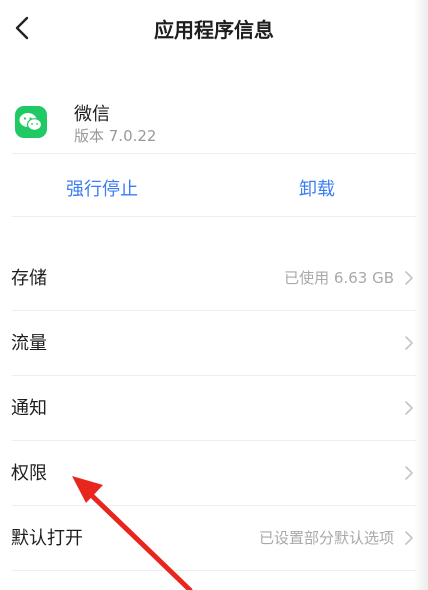 The height and width of the screenshot is (590, 428). What do you see at coordinates (214, 538) in the screenshot?
I see `settings-row-open-by-default: 默认打开 已设置部分默认选项` at bounding box center [214, 538].